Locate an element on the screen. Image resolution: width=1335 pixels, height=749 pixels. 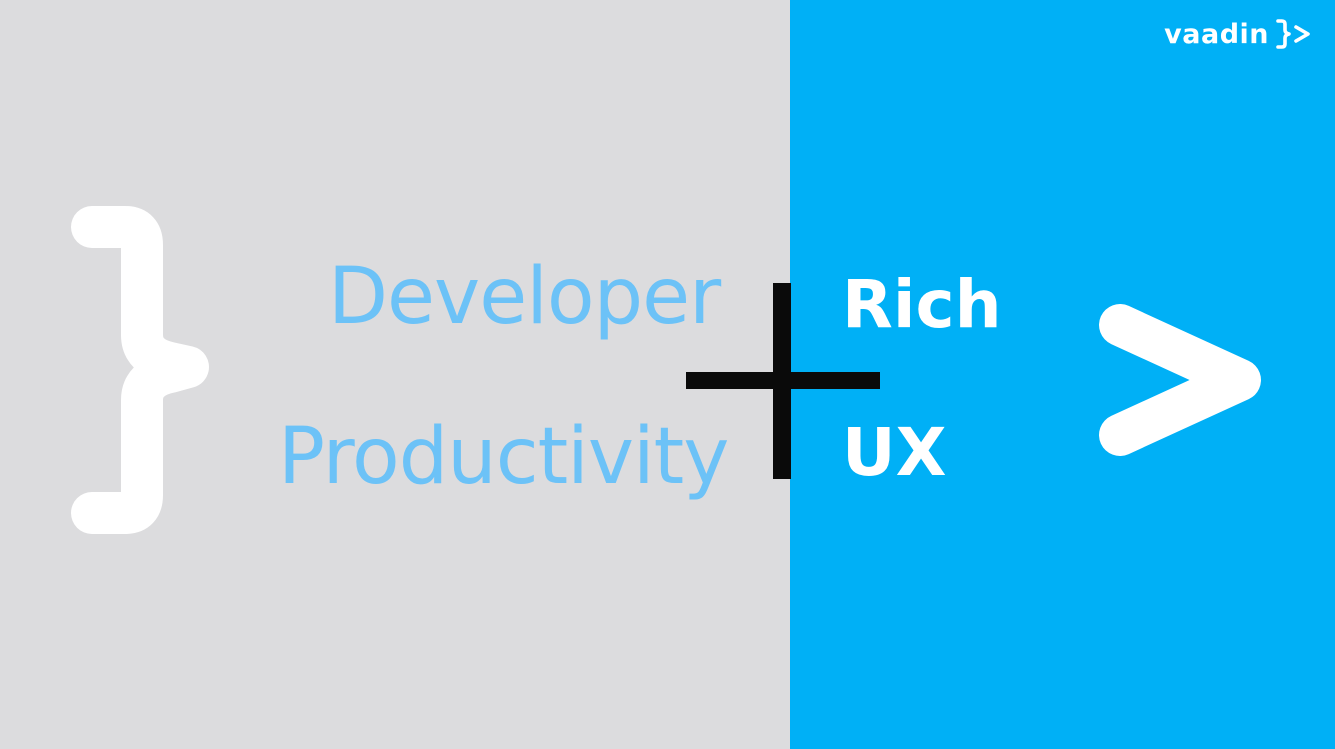
chevron-right-icon is located at coordinates (1180, 380).